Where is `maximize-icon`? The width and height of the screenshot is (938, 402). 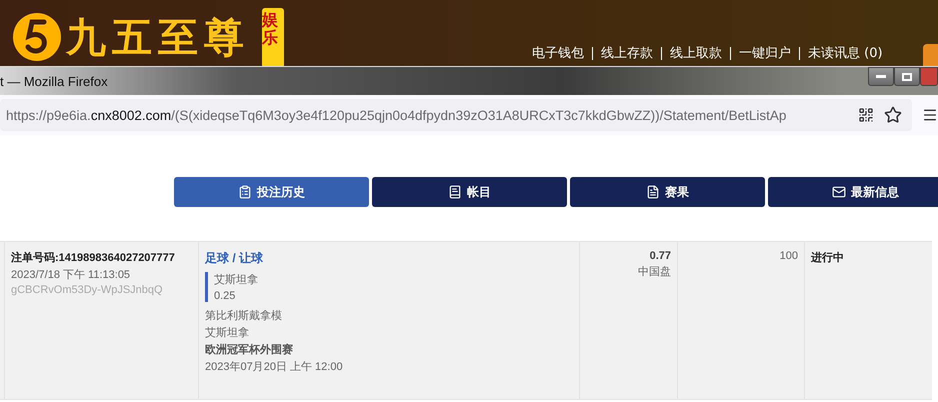
maximize-icon is located at coordinates (907, 76).